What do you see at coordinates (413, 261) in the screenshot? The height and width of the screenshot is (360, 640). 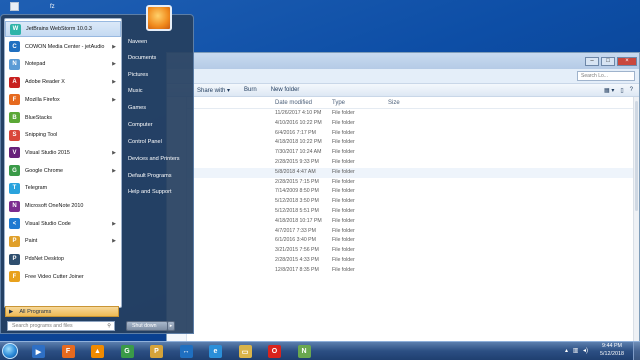 I see `table-row: 2/28/2015 4:33 PM File folder` at bounding box center [413, 261].